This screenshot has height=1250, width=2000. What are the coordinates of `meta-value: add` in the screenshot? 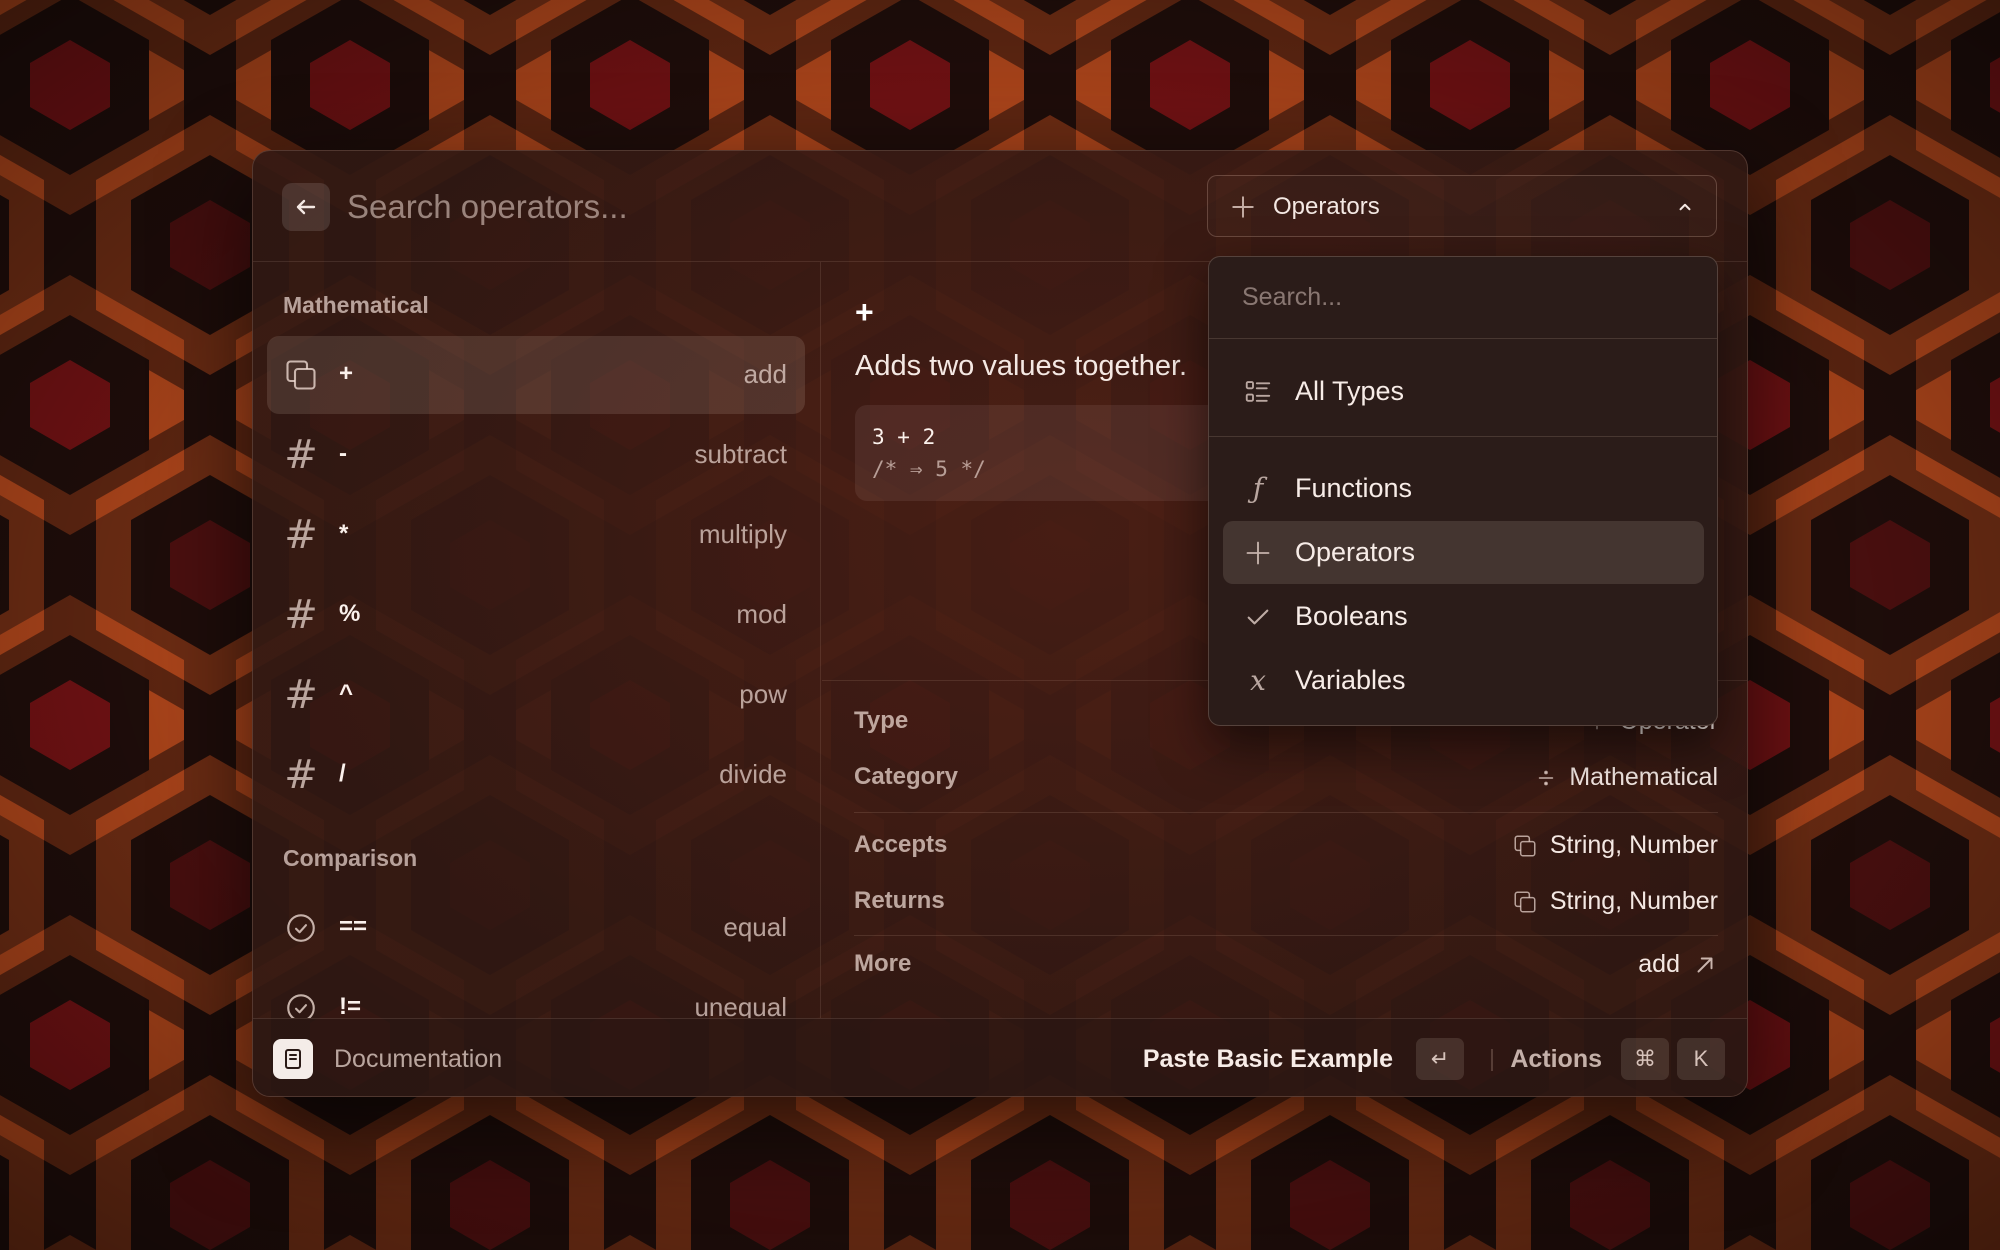 It's located at (1659, 964).